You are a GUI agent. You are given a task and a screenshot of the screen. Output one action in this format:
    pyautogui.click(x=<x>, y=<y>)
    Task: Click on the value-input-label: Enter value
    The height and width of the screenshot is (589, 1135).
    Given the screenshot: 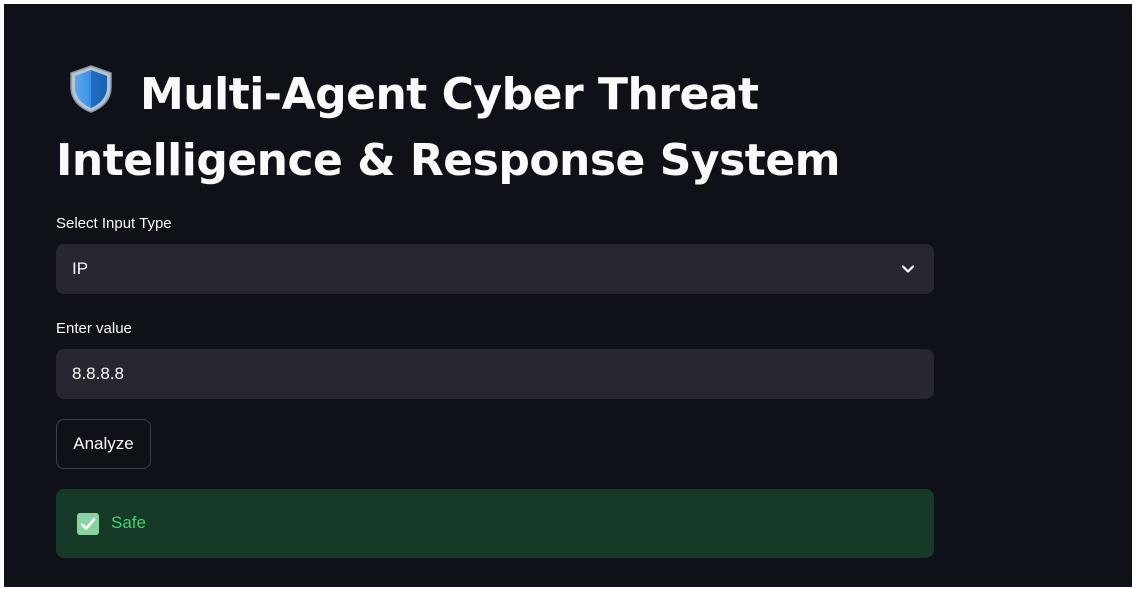 What is the action you would take?
    pyautogui.click(x=94, y=328)
    